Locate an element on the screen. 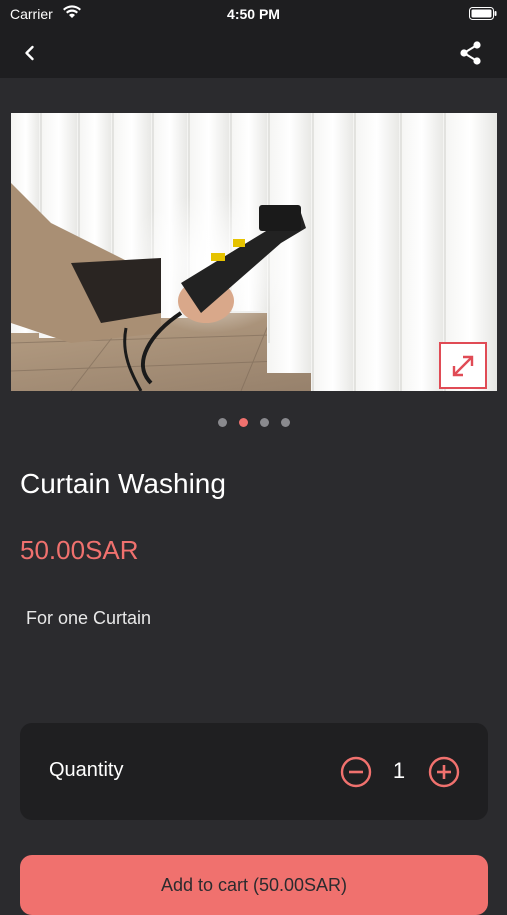  expand-arrows-icon is located at coordinates (463, 365).